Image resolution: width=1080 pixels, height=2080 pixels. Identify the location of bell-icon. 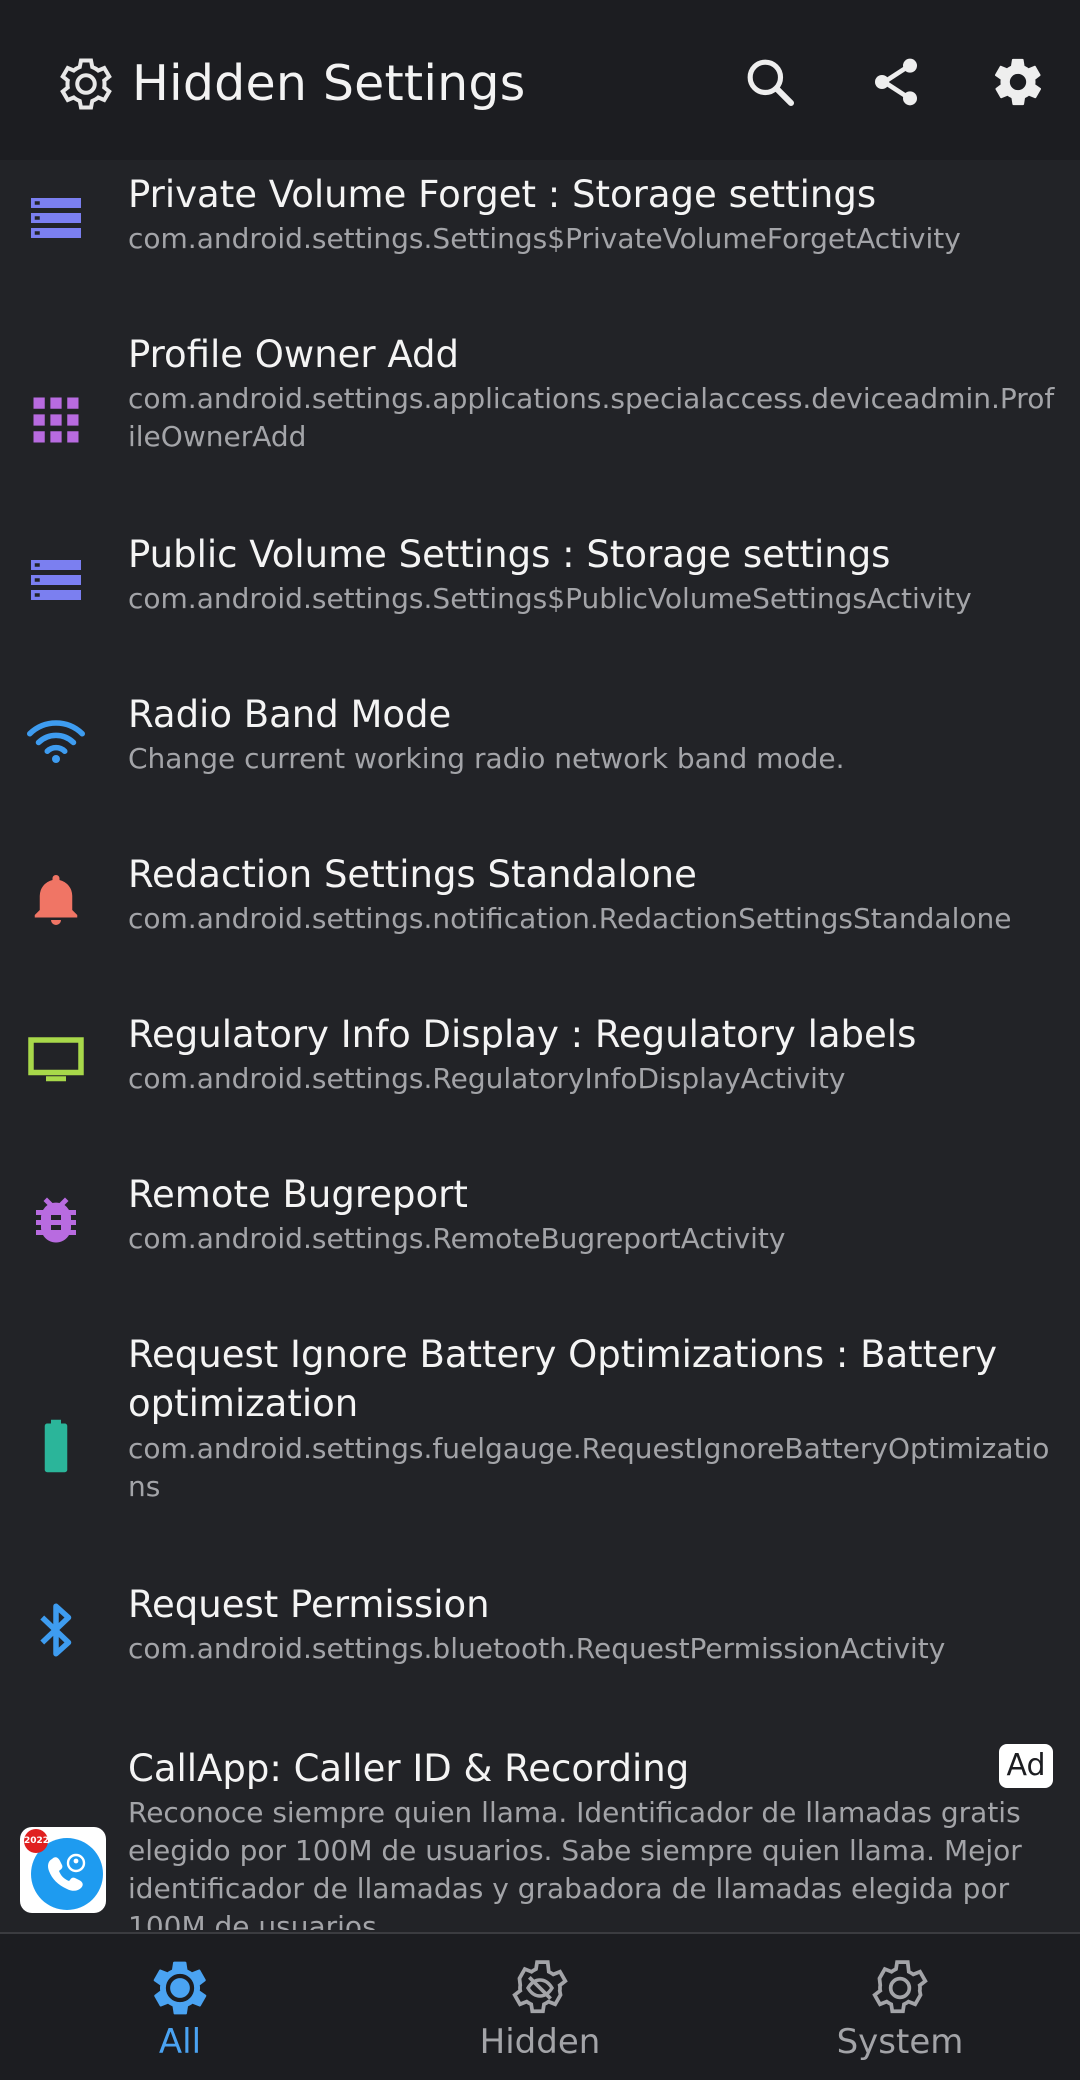
(56, 900).